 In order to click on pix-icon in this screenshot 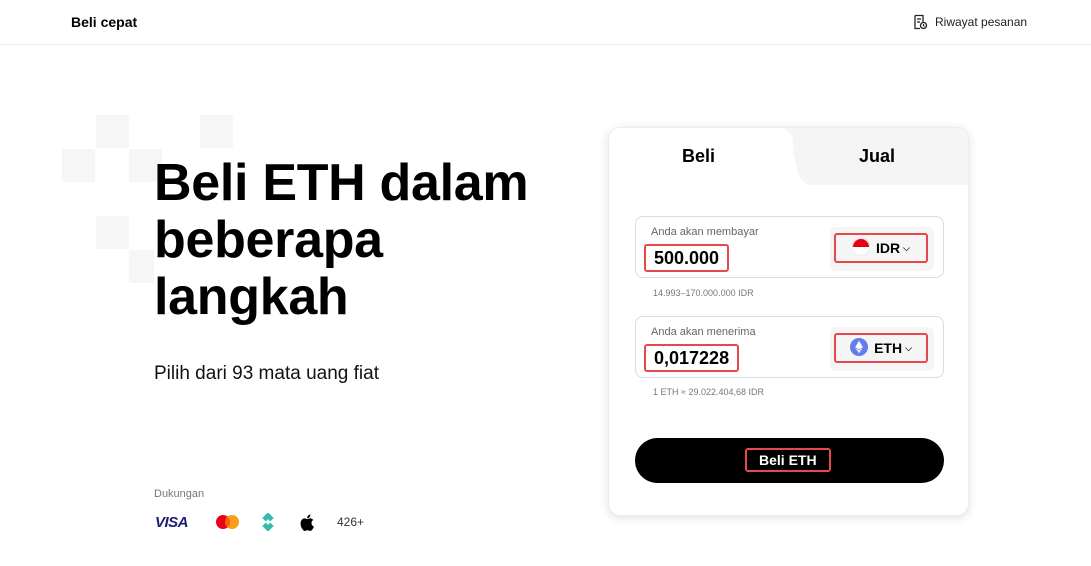, I will do `click(268, 522)`.